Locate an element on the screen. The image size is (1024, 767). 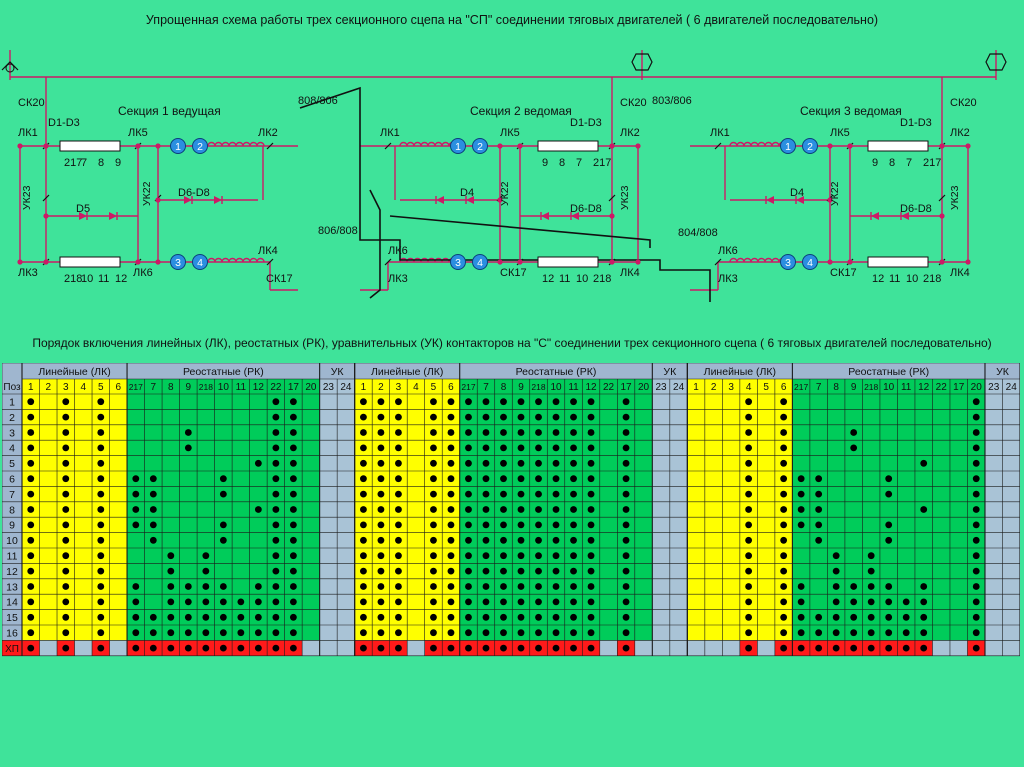
pos-label: Поз is located at coordinates (12, 387).